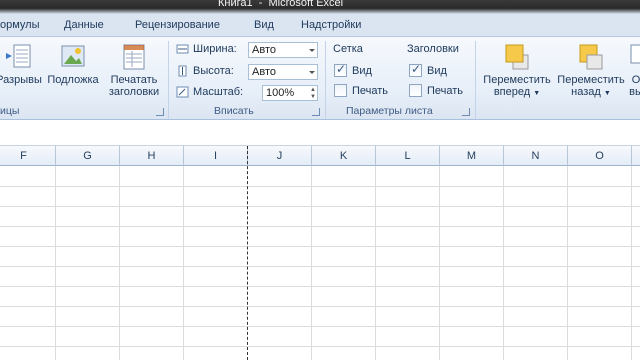 The width and height of the screenshot is (640, 360). What do you see at coordinates (586, 92) in the screenshot?
I see `send-backward-label-2: назад` at bounding box center [586, 92].